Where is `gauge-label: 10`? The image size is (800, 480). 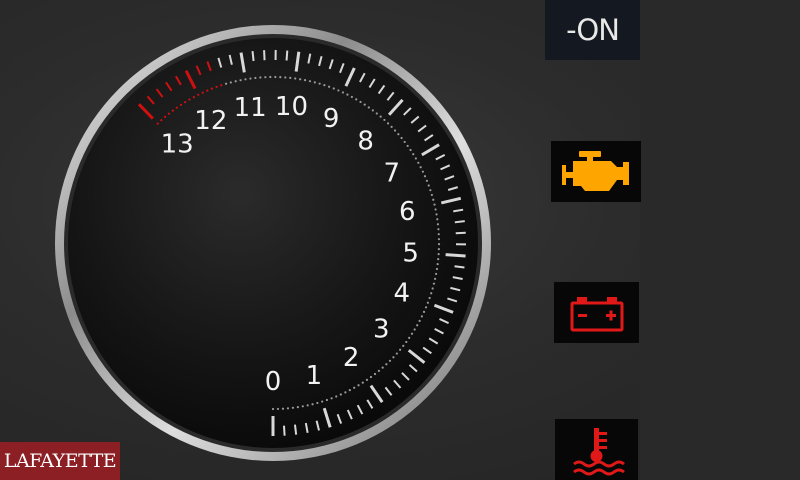
gauge-label: 10 is located at coordinates (291, 107).